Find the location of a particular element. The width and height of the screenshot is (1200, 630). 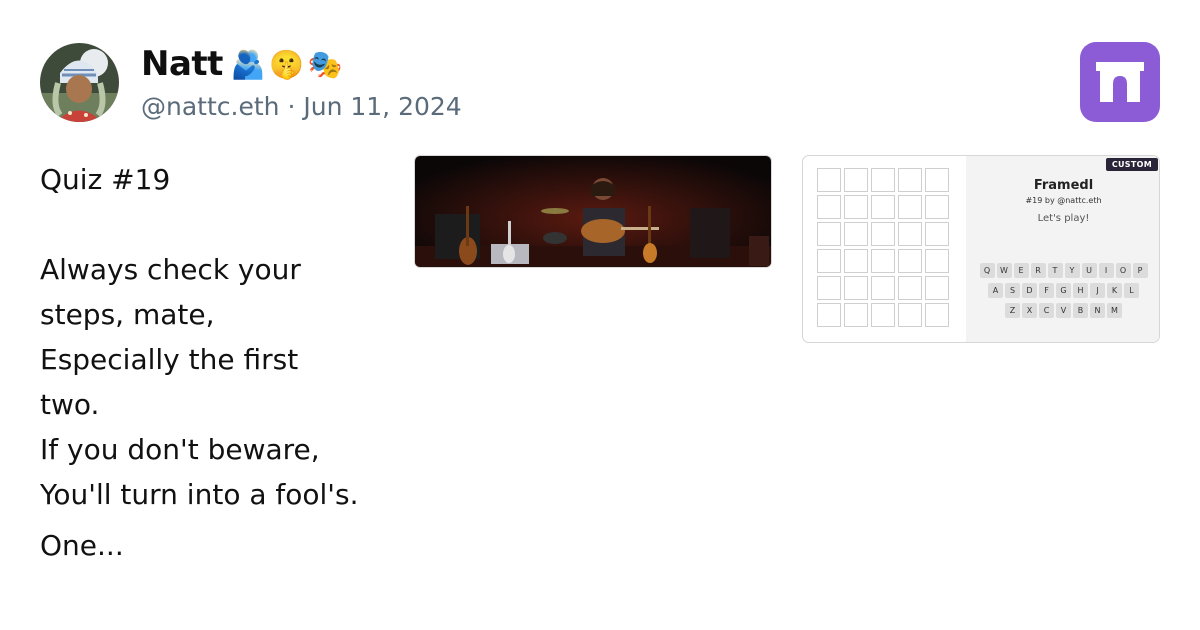

key-s: S is located at coordinates (1012, 290).